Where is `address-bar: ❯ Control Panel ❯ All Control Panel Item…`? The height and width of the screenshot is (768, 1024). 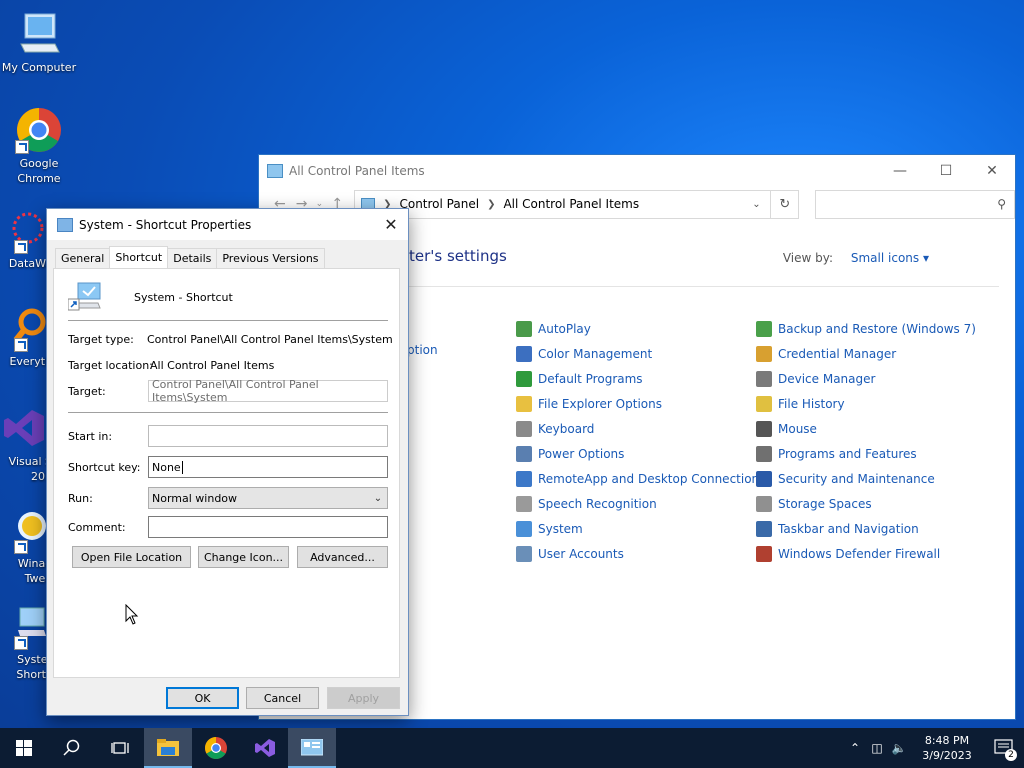 address-bar: ❯ Control Panel ❯ All Control Panel Item… is located at coordinates (563, 204).